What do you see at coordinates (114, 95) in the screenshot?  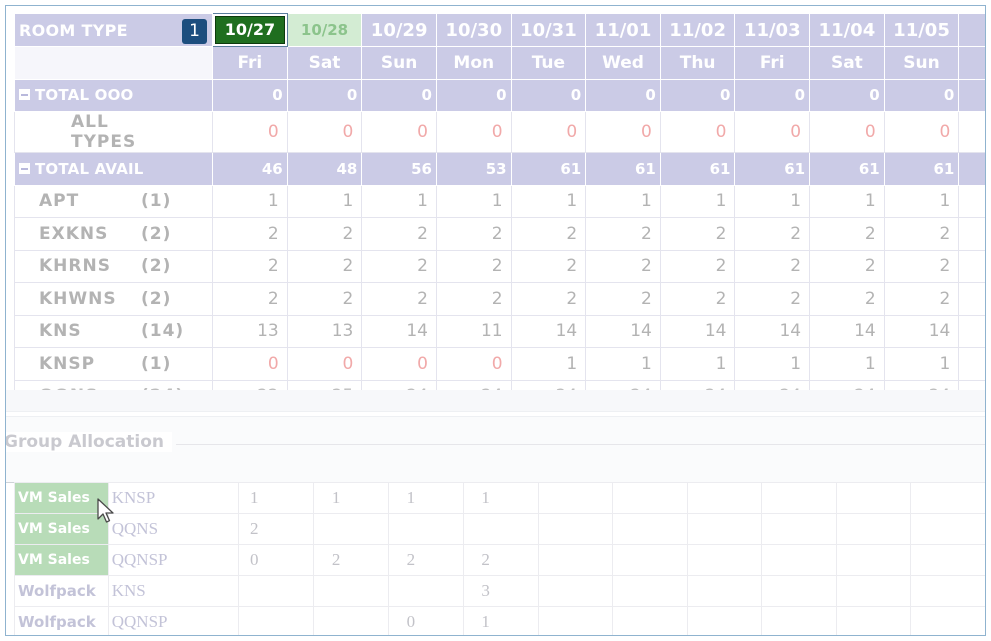 I see `total-ooo-label-cell: TOTAL OOO` at bounding box center [114, 95].